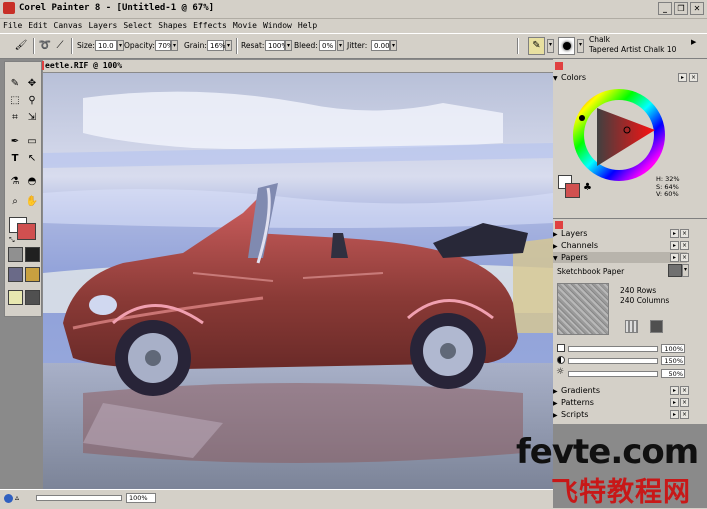  Describe the element at coordinates (693, 42) in the screenshot. I see `brush-selector-arrow-icon: ▶` at that location.